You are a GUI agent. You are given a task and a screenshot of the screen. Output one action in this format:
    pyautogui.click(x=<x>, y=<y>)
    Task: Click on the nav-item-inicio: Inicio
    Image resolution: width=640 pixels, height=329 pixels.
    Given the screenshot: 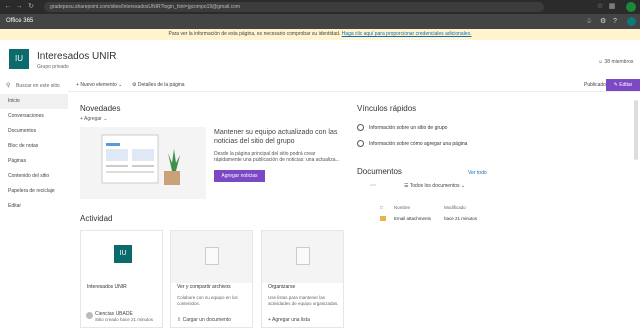 What is the action you would take?
    pyautogui.click(x=34, y=101)
    